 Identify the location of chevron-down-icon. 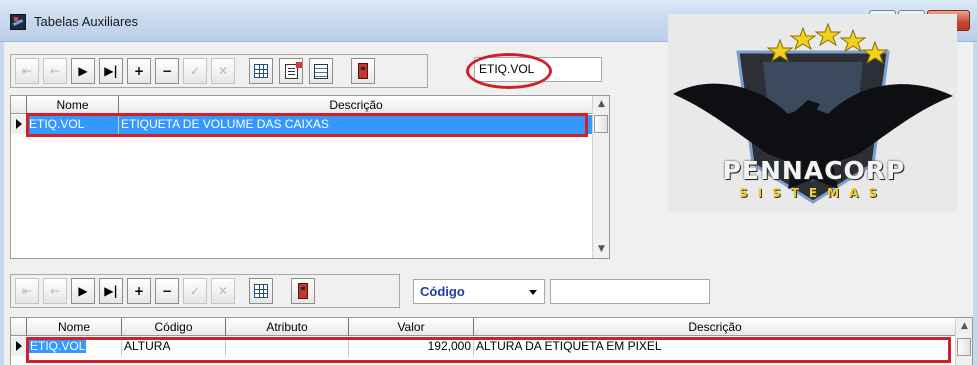
(533, 292).